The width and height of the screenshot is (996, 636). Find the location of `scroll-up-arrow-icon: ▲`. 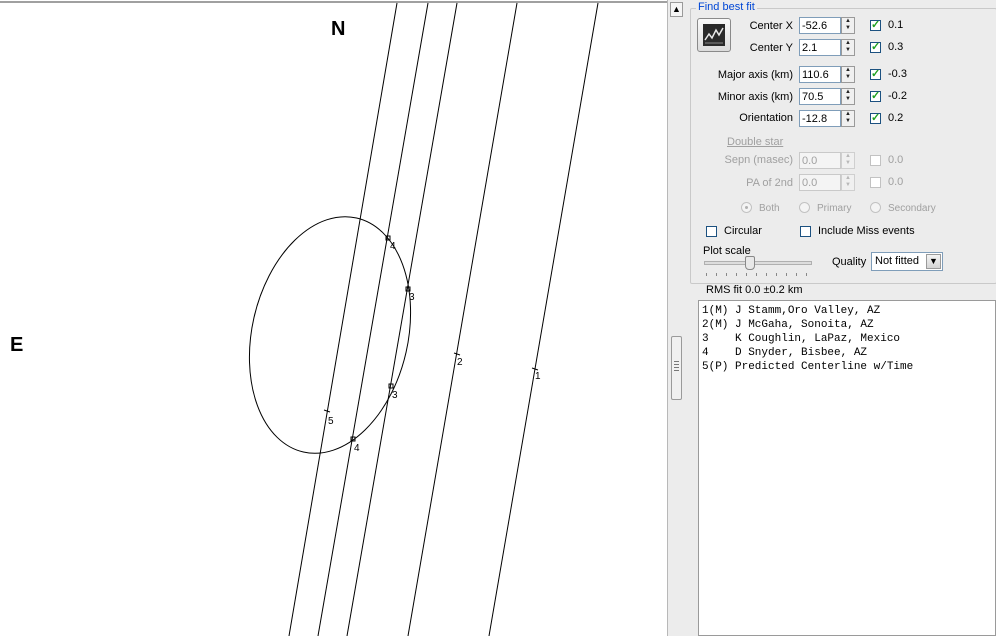

scroll-up-arrow-icon: ▲ is located at coordinates (676, 9).